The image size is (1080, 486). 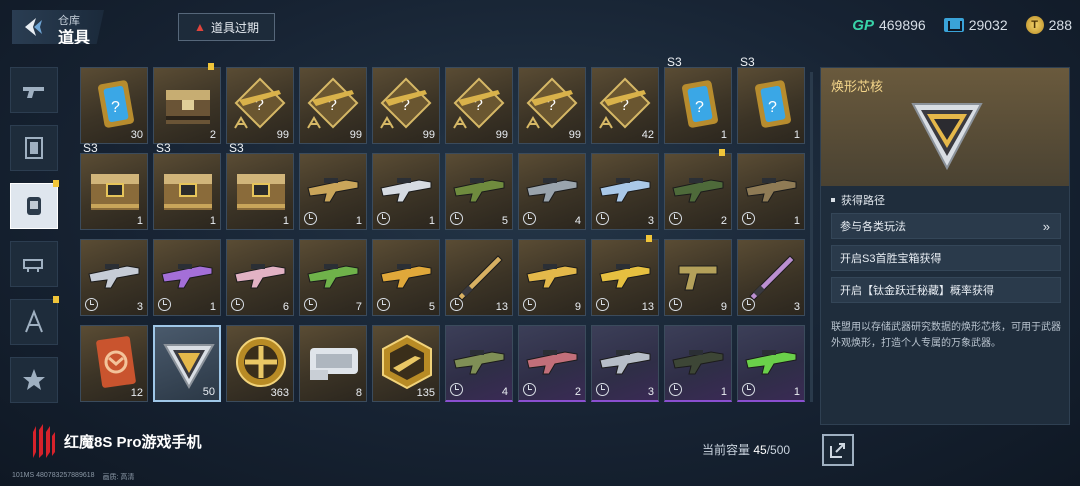 I want to click on inventory-slot: ? 42, so click(x=625, y=105).